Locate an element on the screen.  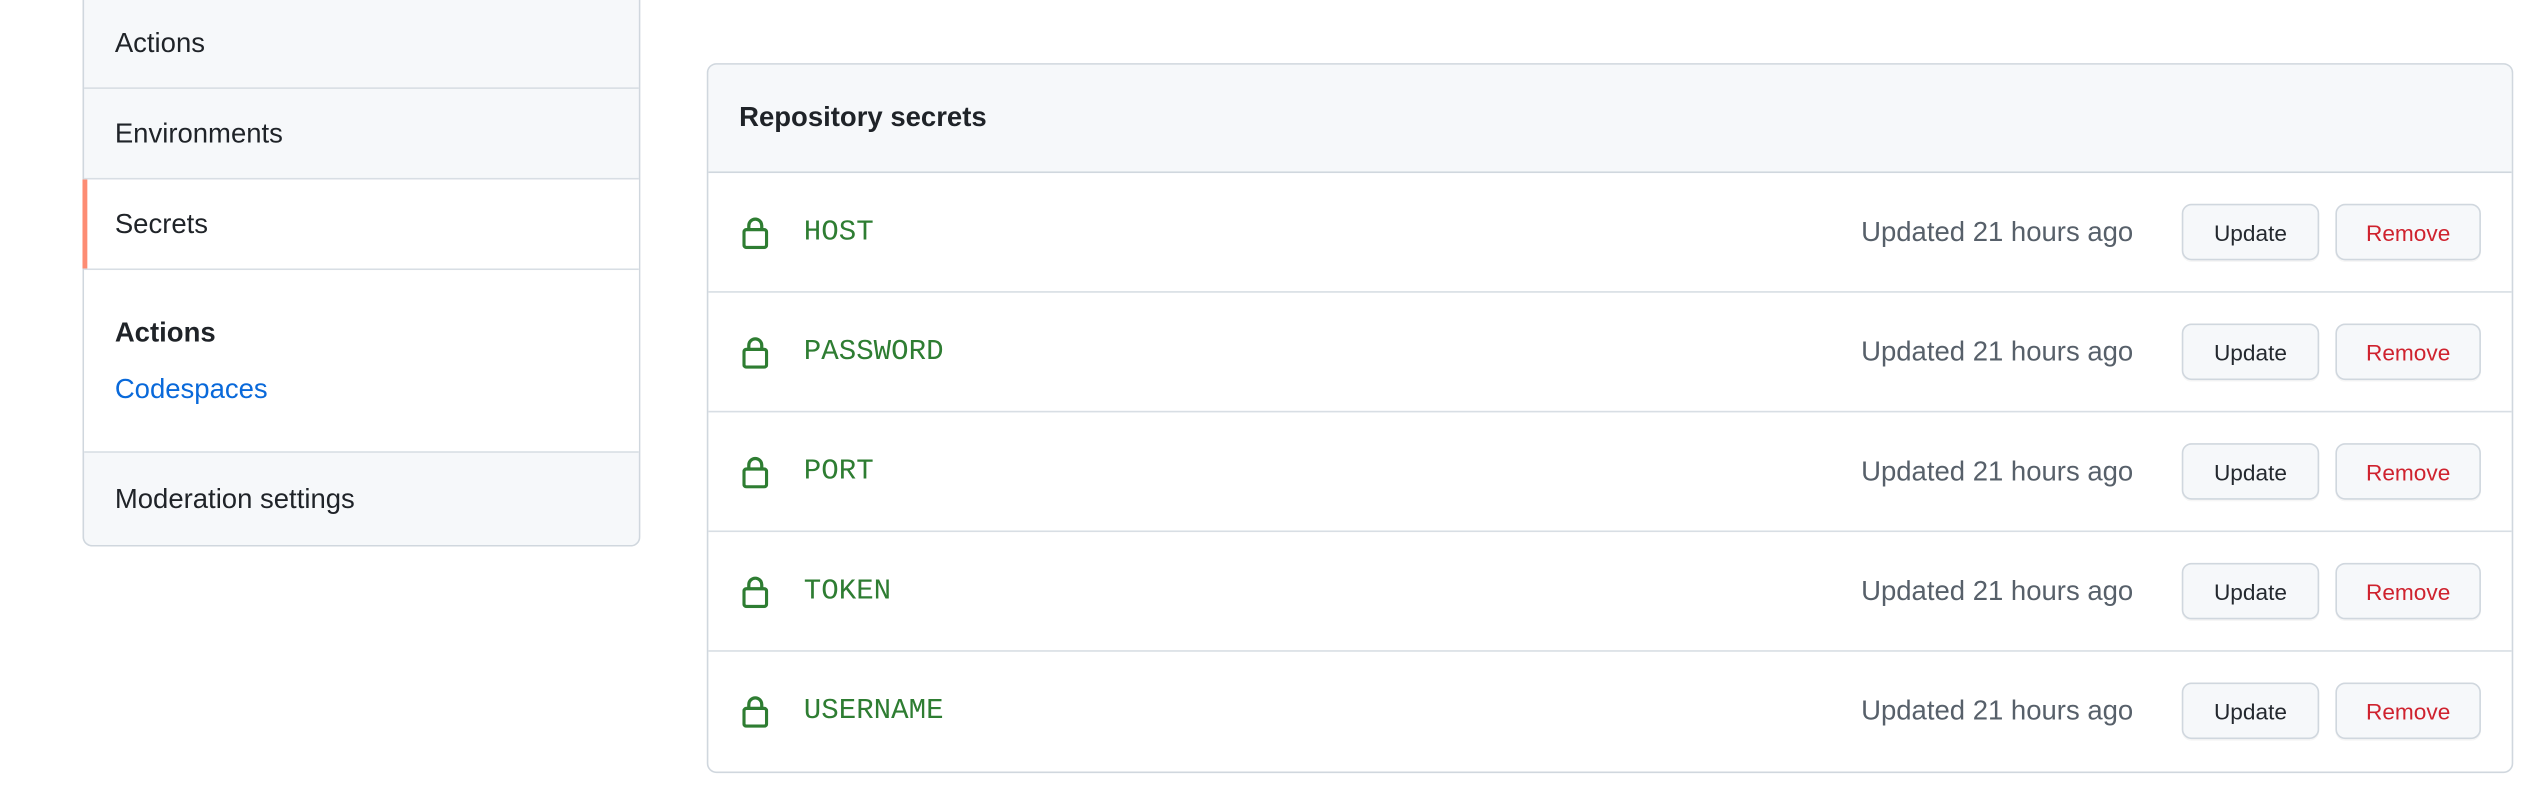
sidebar-item-label: Environments is located at coordinates (198, 132).